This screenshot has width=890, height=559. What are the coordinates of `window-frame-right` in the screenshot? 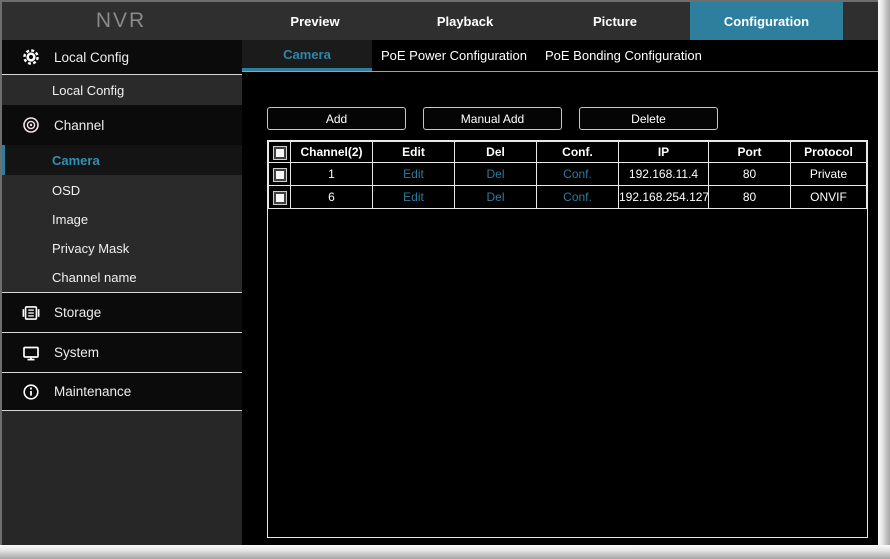 It's located at (884, 279).